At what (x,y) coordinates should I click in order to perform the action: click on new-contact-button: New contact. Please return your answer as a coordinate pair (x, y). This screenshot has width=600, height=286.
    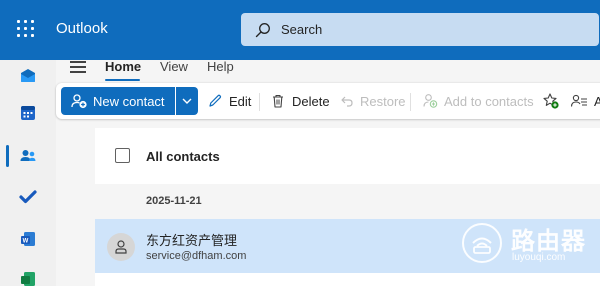
    Looking at the image, I should click on (118, 101).